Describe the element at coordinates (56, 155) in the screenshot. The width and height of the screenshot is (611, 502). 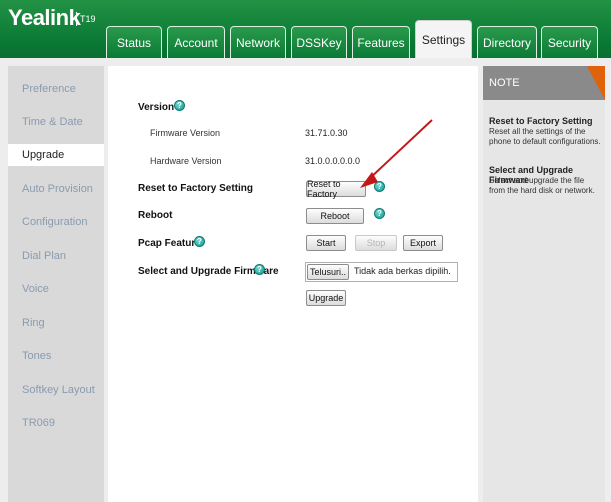
I see `sidebar-item-upgrade: Upgrade` at that location.